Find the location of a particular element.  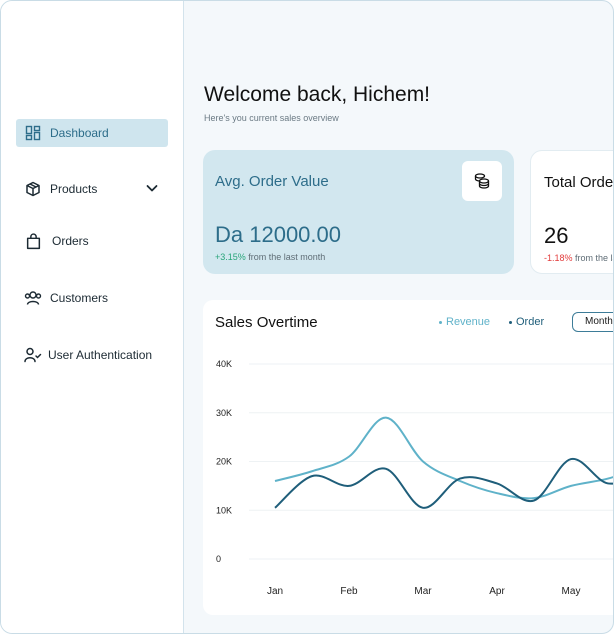

box-icon is located at coordinates (33, 189).